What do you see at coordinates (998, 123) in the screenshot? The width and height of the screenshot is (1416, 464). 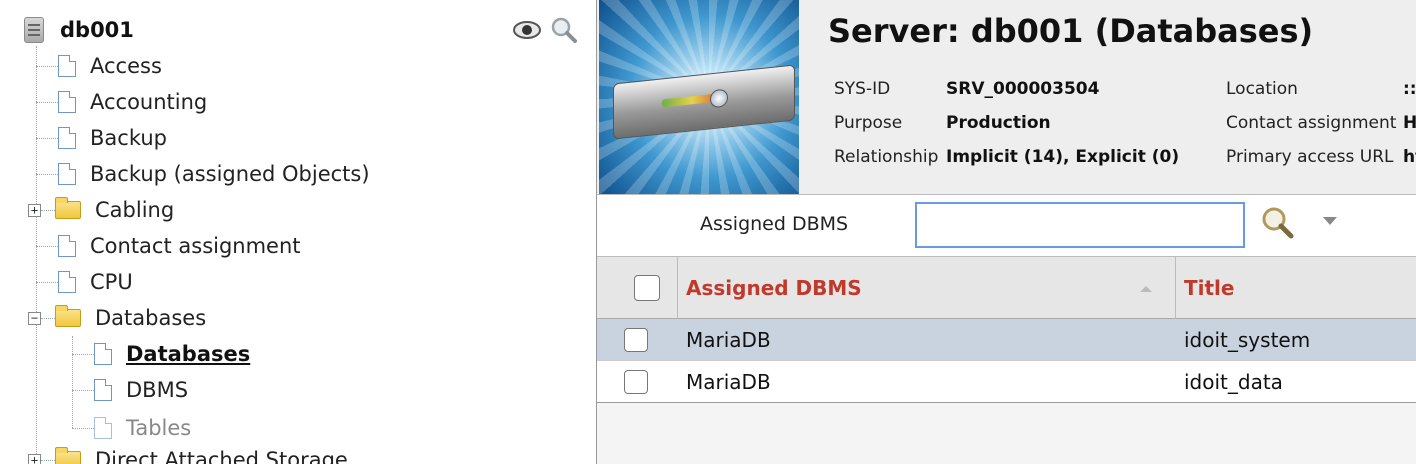 I see `field-value-purpose: Production` at bounding box center [998, 123].